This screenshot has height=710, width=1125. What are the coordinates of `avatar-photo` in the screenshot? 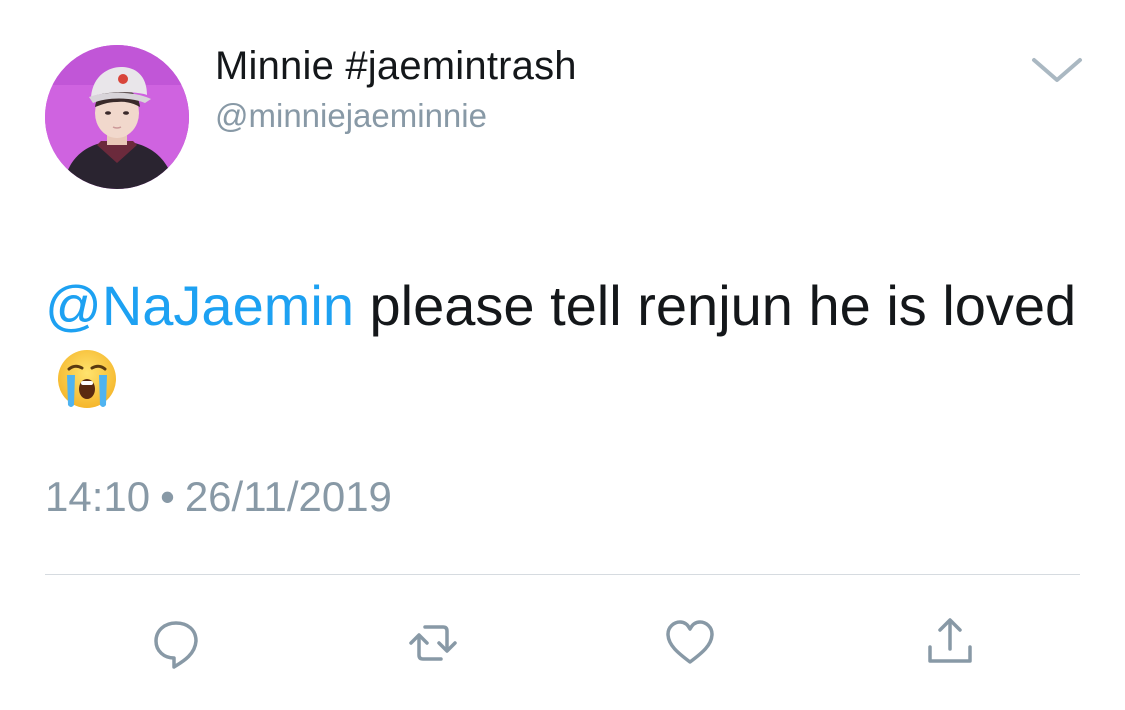 It's located at (117, 117).